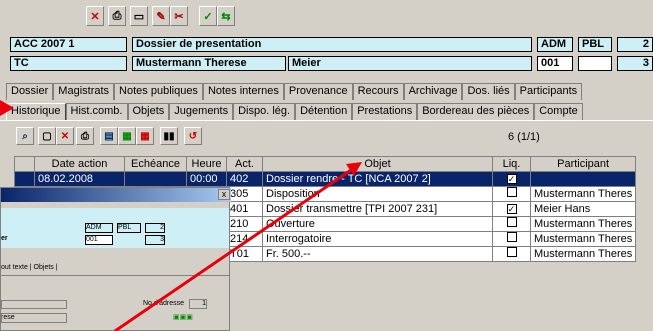 The image size is (653, 331). What do you see at coordinates (7, 108) in the screenshot?
I see `annotation-arrow-left` at bounding box center [7, 108].